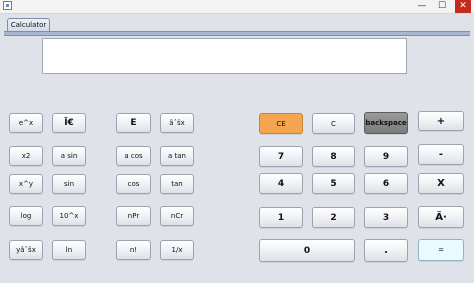  Describe the element at coordinates (177, 184) in the screenshot. I see `tan-button: tan` at that location.